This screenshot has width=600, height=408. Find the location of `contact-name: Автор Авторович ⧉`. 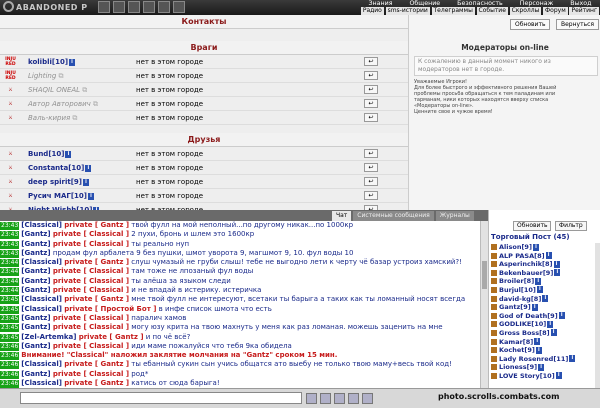

contact-name: Автор Авторович ⧉ is located at coordinates (63, 104).